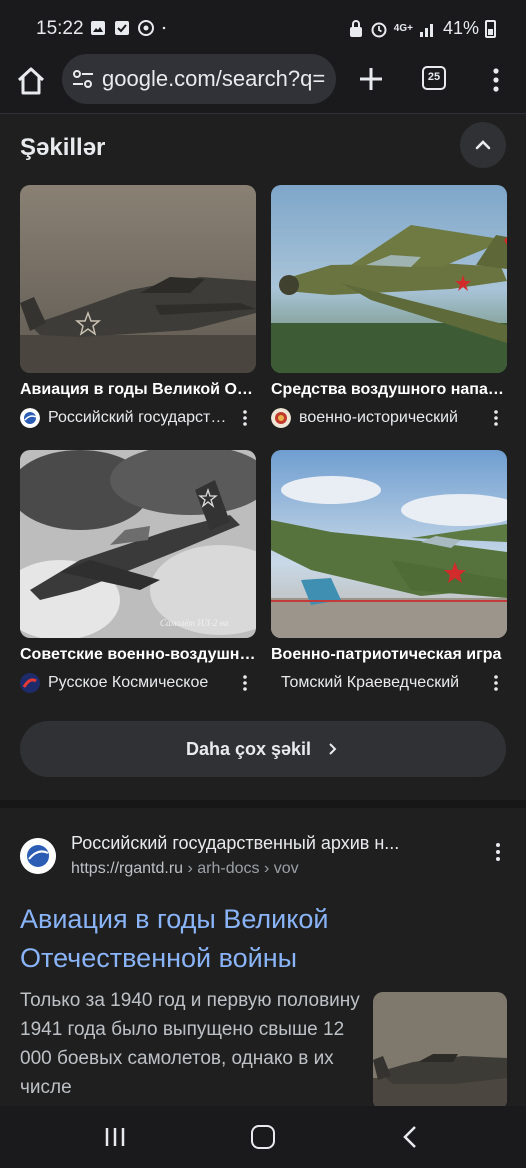 Image resolution: width=526 pixels, height=1168 pixels. I want to click on result-url: https://rgantd.ru › arh-docs › vov, so click(185, 869).